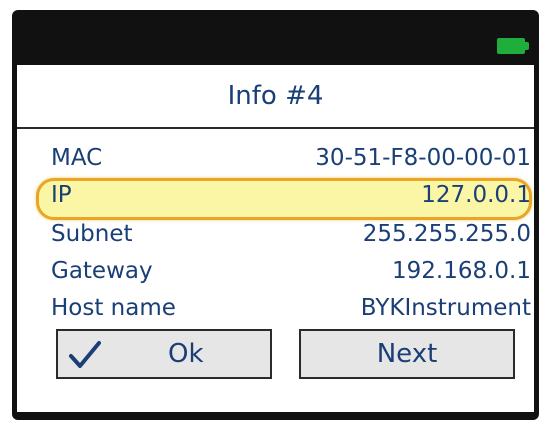 The width and height of the screenshot is (551, 431). I want to click on info-row-mac: MAC 30-51-F8-00-00-01, so click(291, 158).